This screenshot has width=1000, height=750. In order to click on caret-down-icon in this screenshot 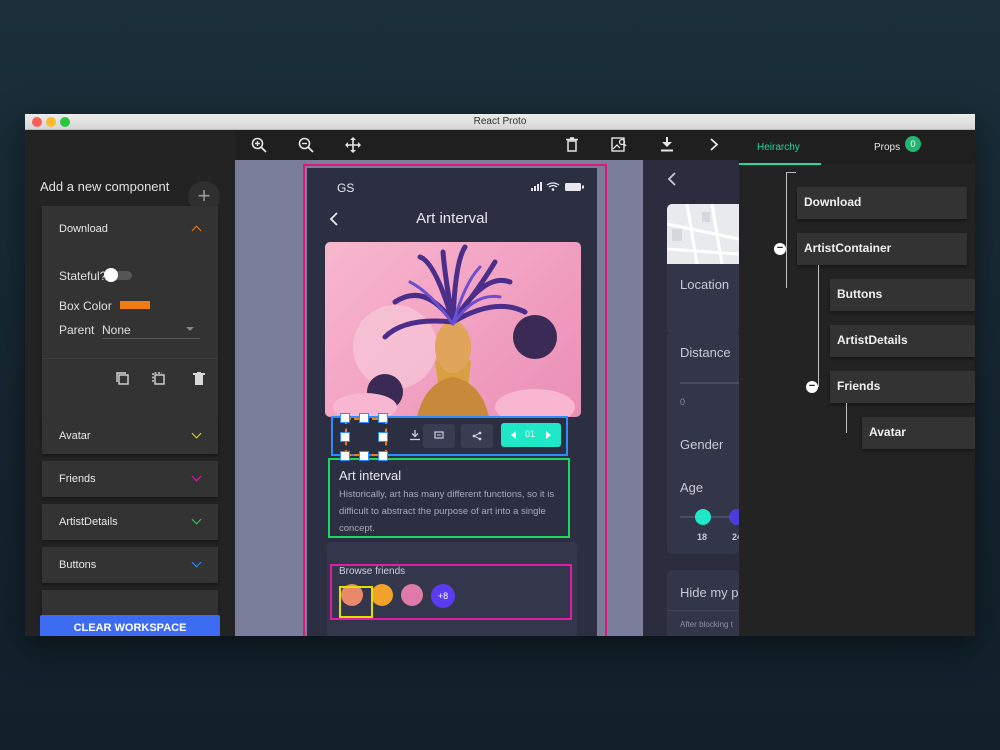, I will do `click(190, 329)`.